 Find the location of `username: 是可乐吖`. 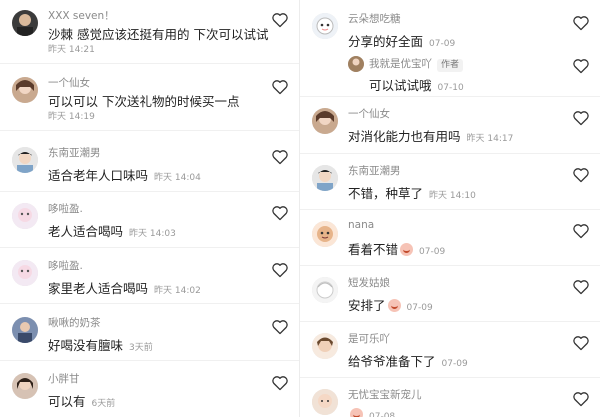

username: 是可乐吖 is located at coordinates (369, 338).